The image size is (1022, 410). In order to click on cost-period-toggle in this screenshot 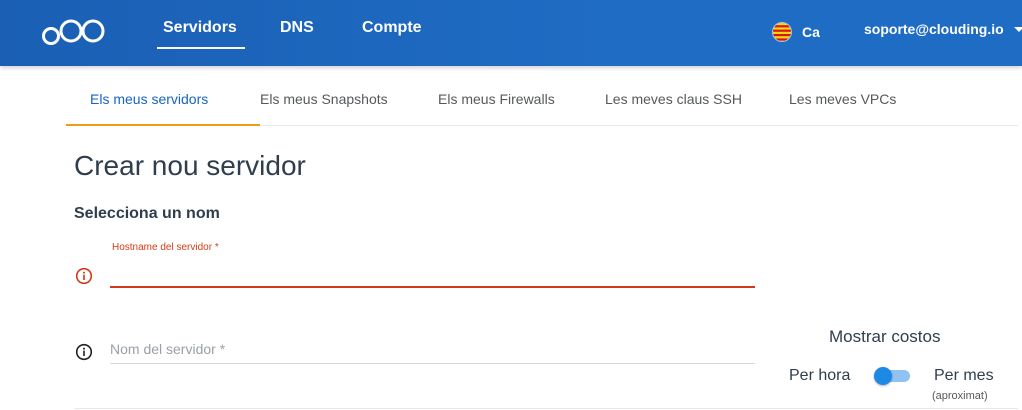, I will do `click(892, 376)`.